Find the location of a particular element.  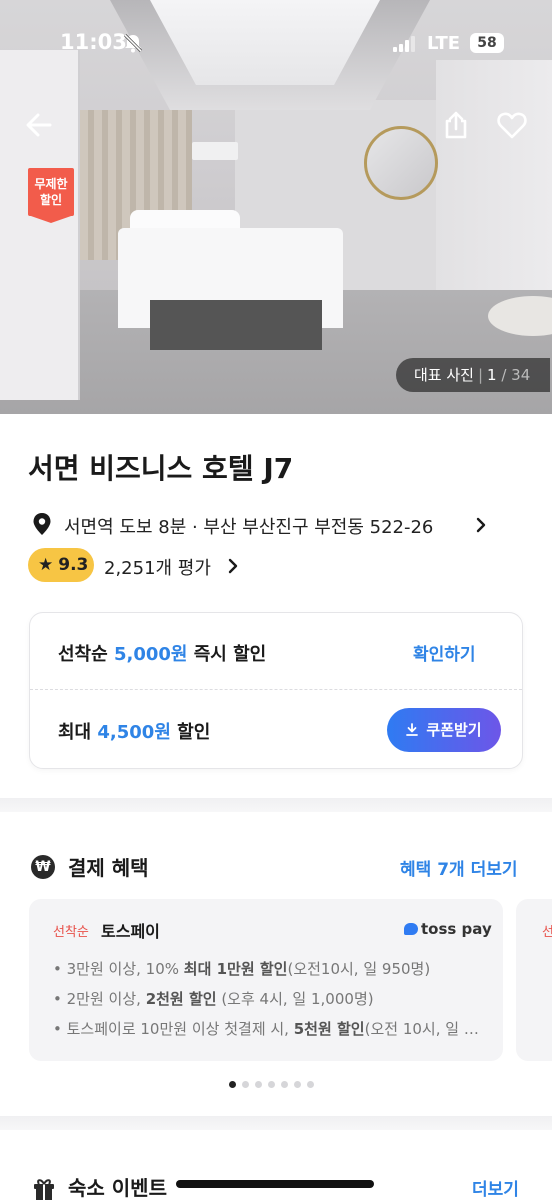

rating-badge: ★ 9.3 is located at coordinates (61, 565).